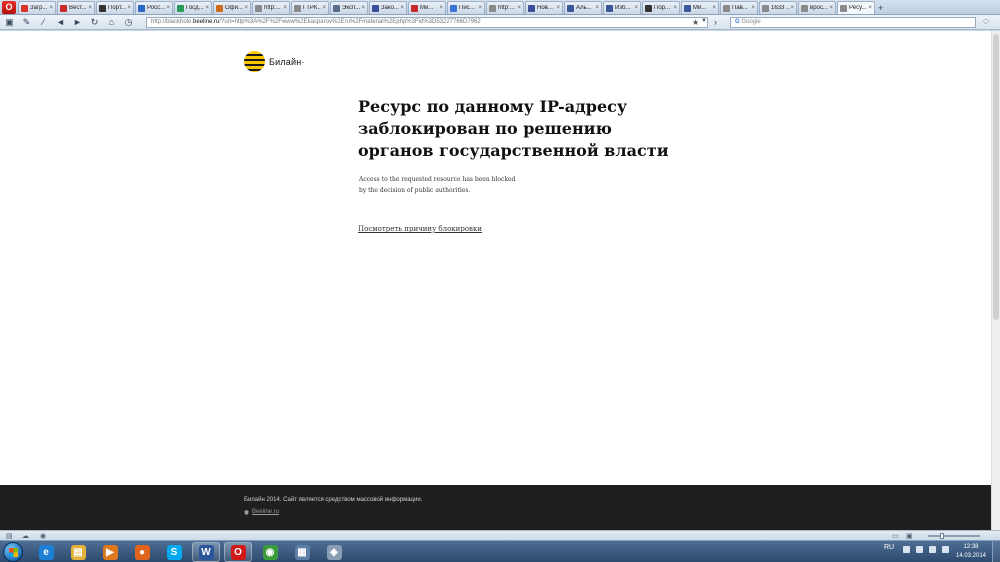 This screenshot has width=1000, height=562. I want to click on zoom-slider, so click(954, 536).